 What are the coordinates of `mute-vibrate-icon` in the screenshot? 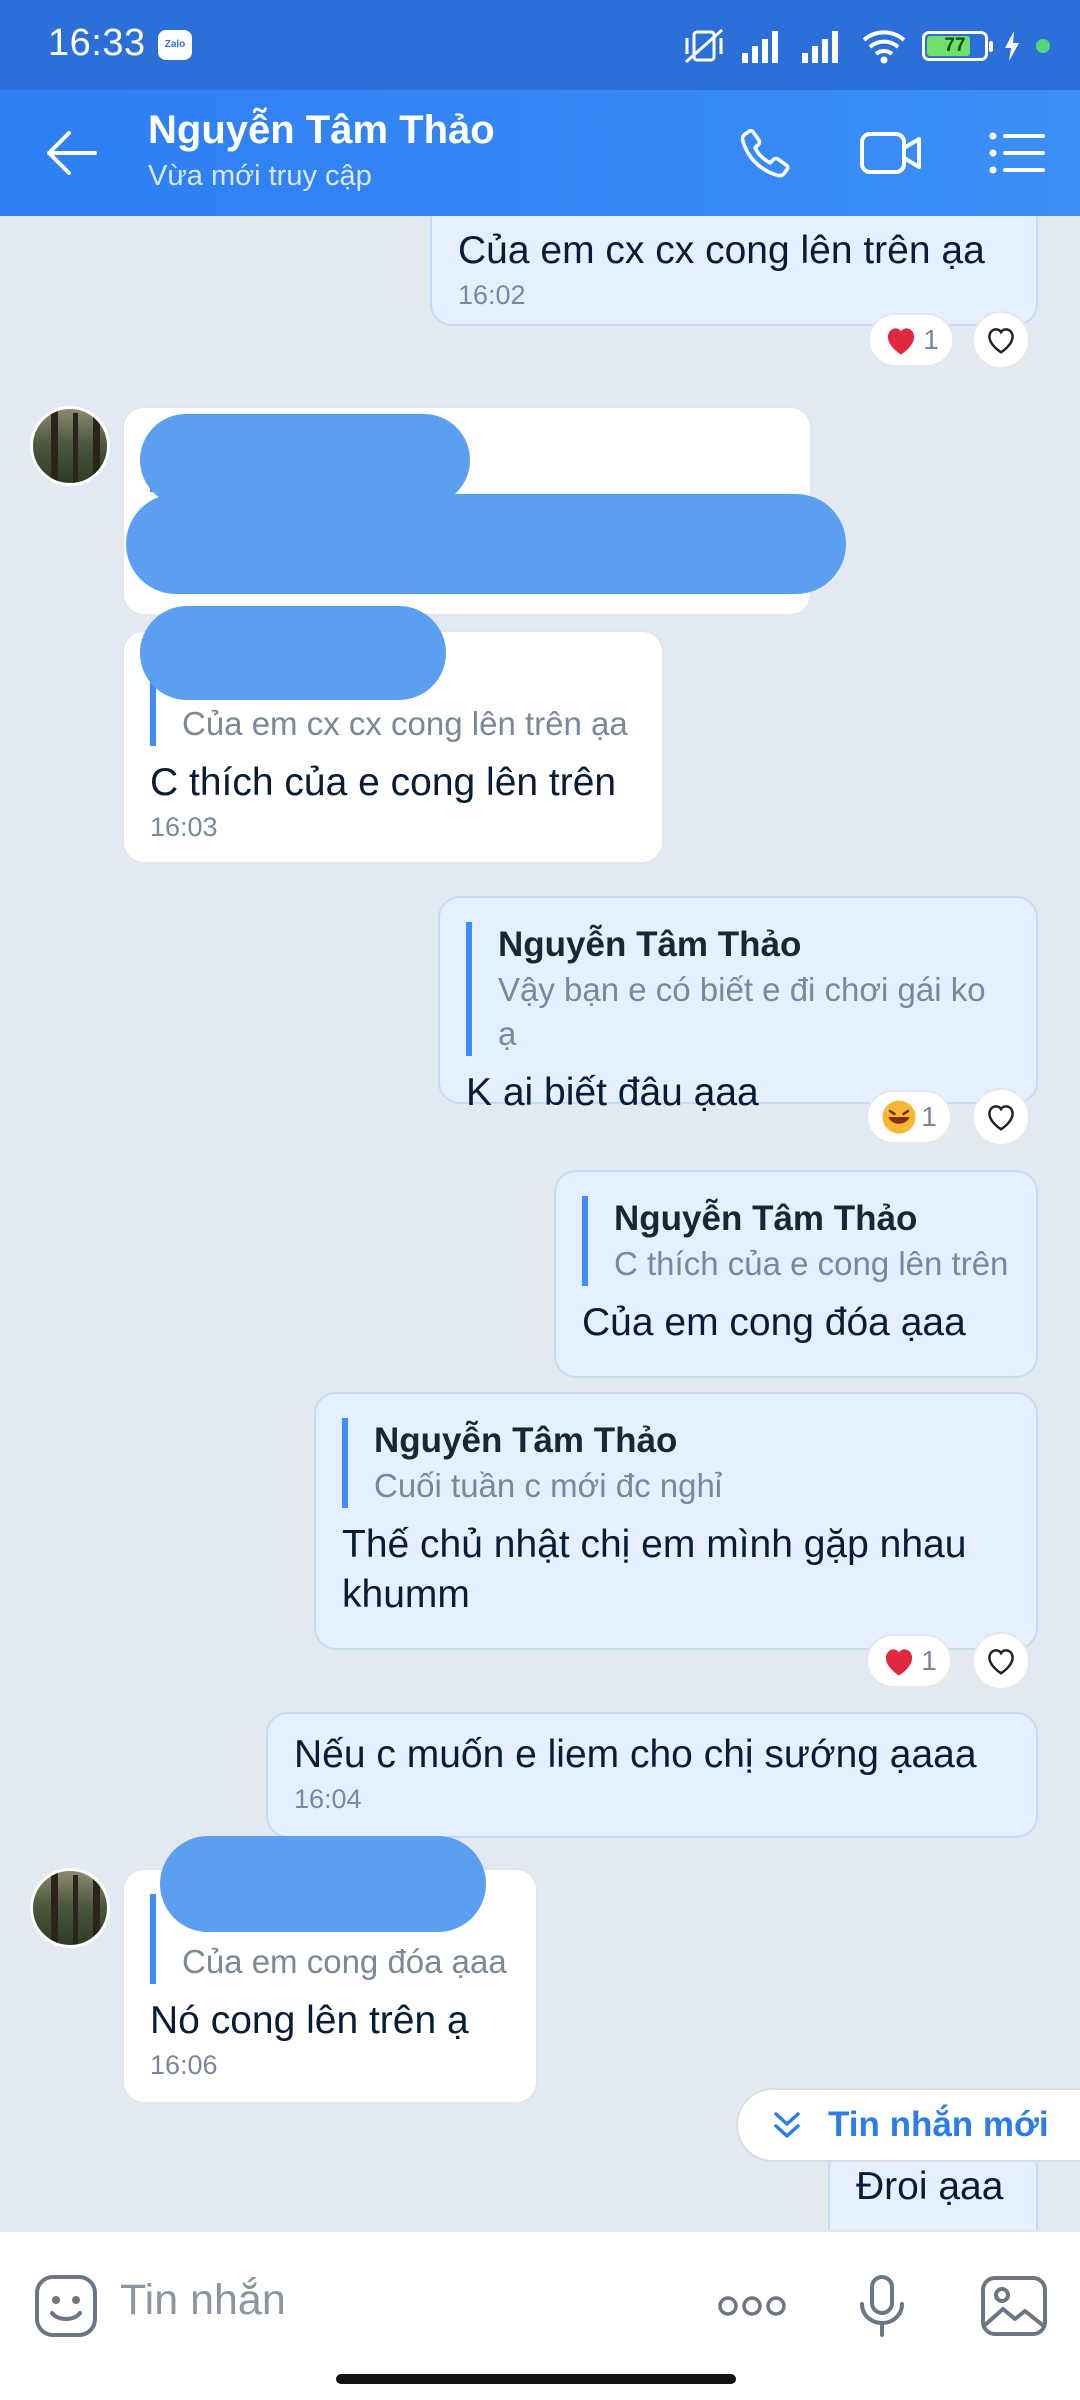 It's located at (704, 46).